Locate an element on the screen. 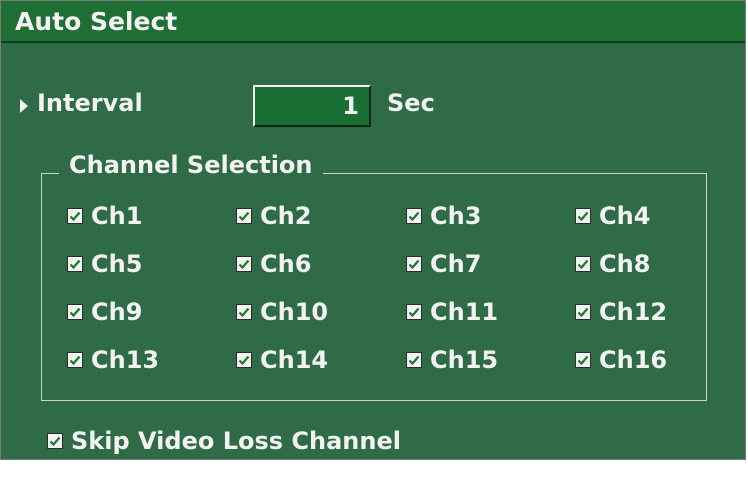  channel-label: Ch13 is located at coordinates (125, 360).